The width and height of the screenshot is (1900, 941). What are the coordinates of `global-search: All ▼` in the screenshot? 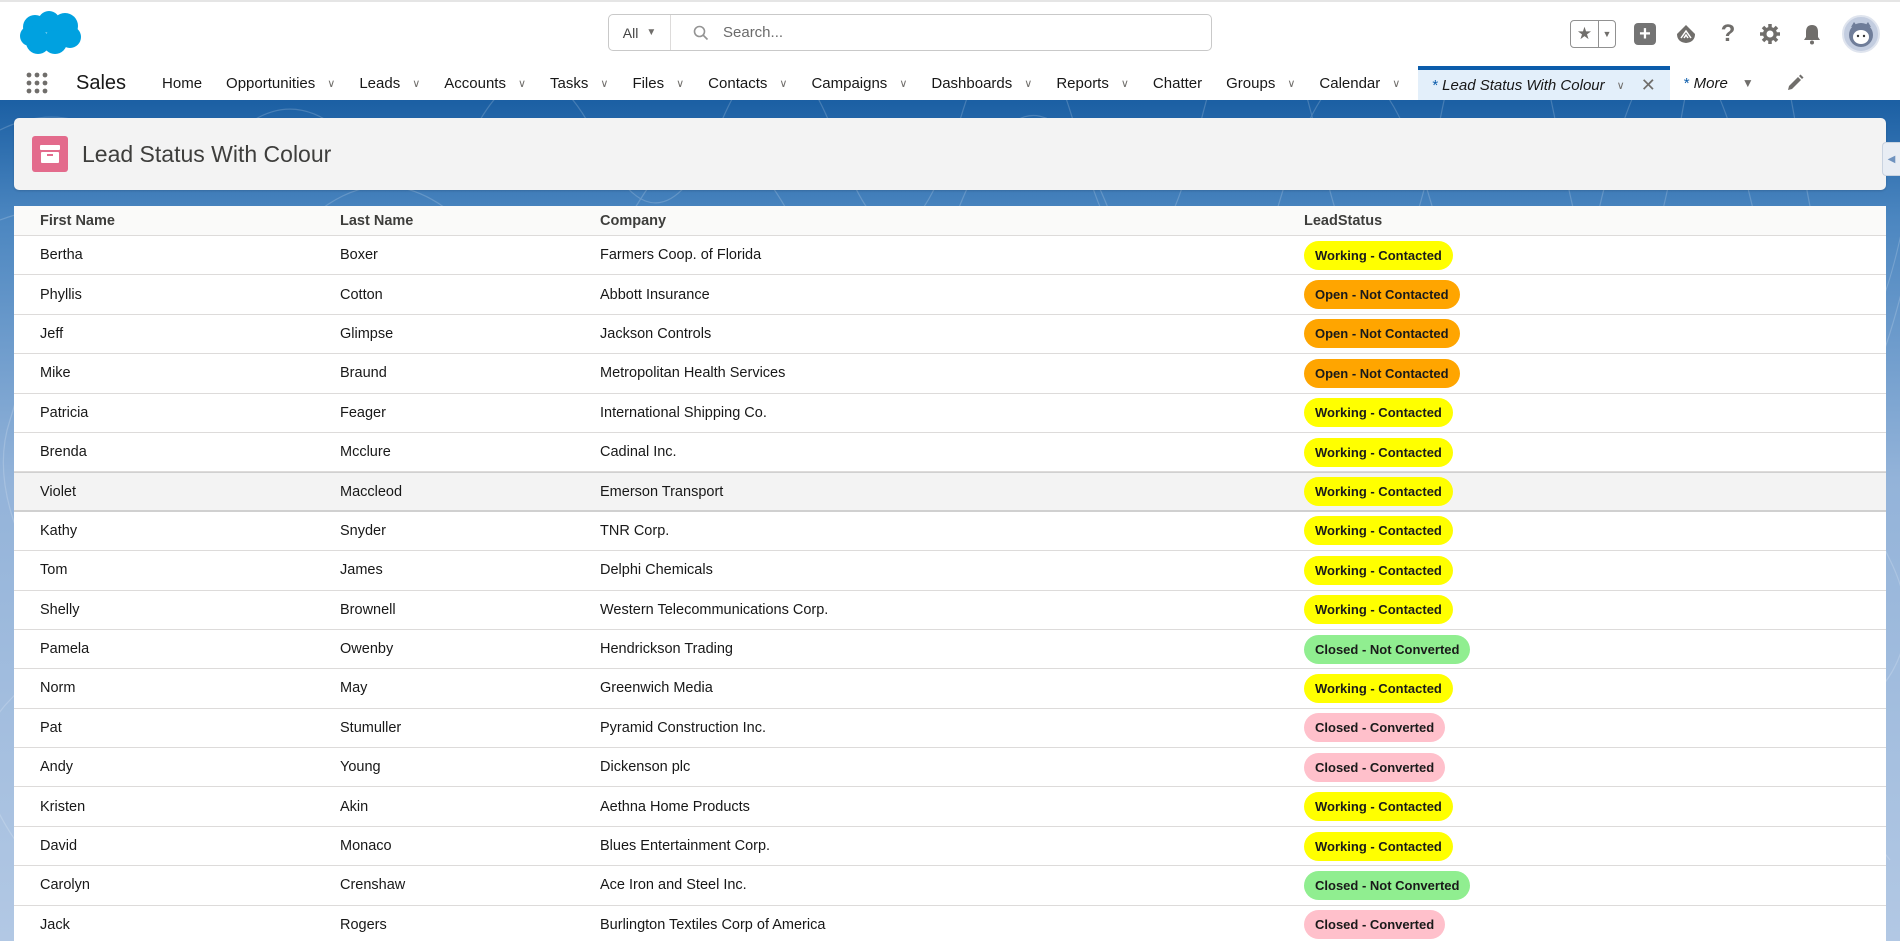 It's located at (910, 32).